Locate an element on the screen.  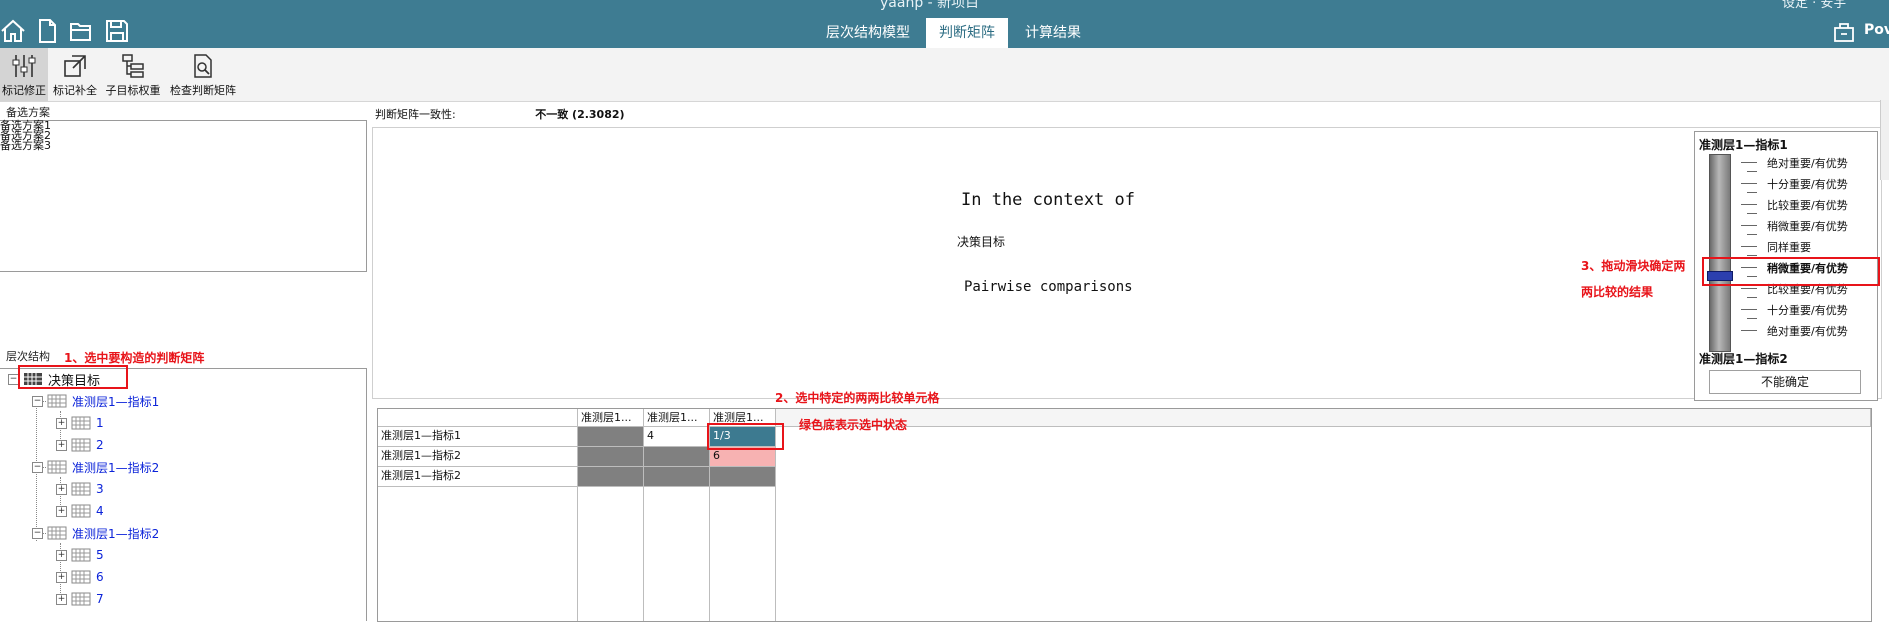
tree-leaf-label: 3 is located at coordinates (100, 489).